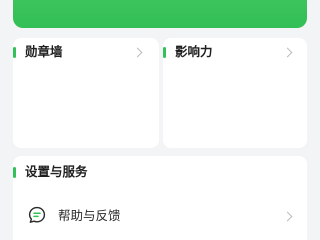 This screenshot has width=320, height=240. I want to click on chat-bubble-icon, so click(37, 215).